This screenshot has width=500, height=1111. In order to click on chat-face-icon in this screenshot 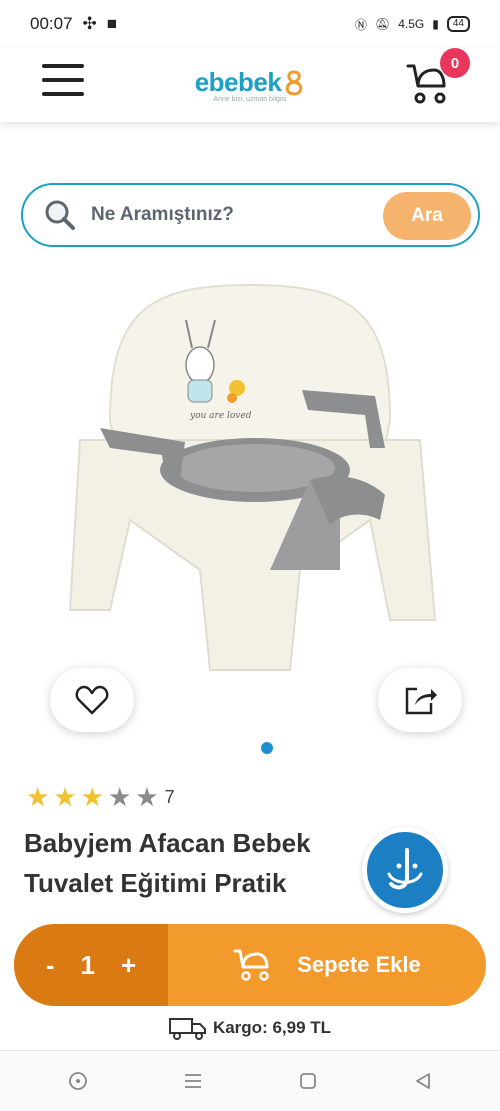, I will do `click(405, 869)`.